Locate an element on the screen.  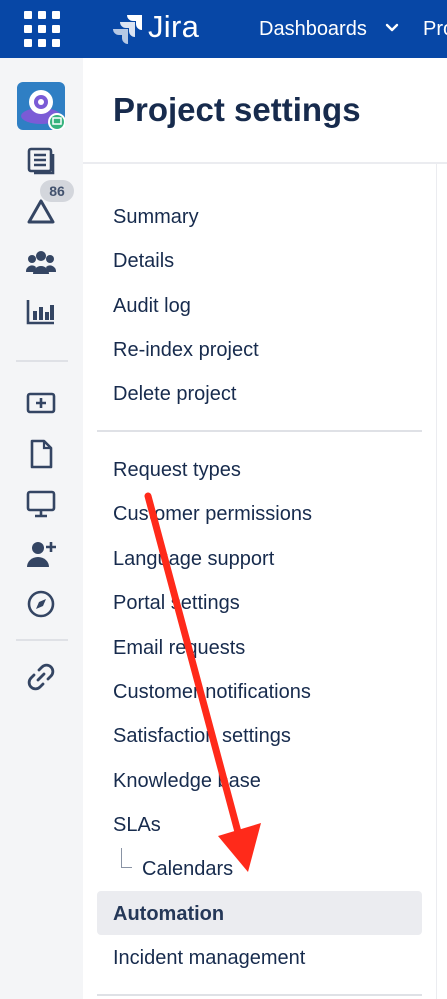
menu-item-reindex-project: Re-index project is located at coordinates (186, 350).